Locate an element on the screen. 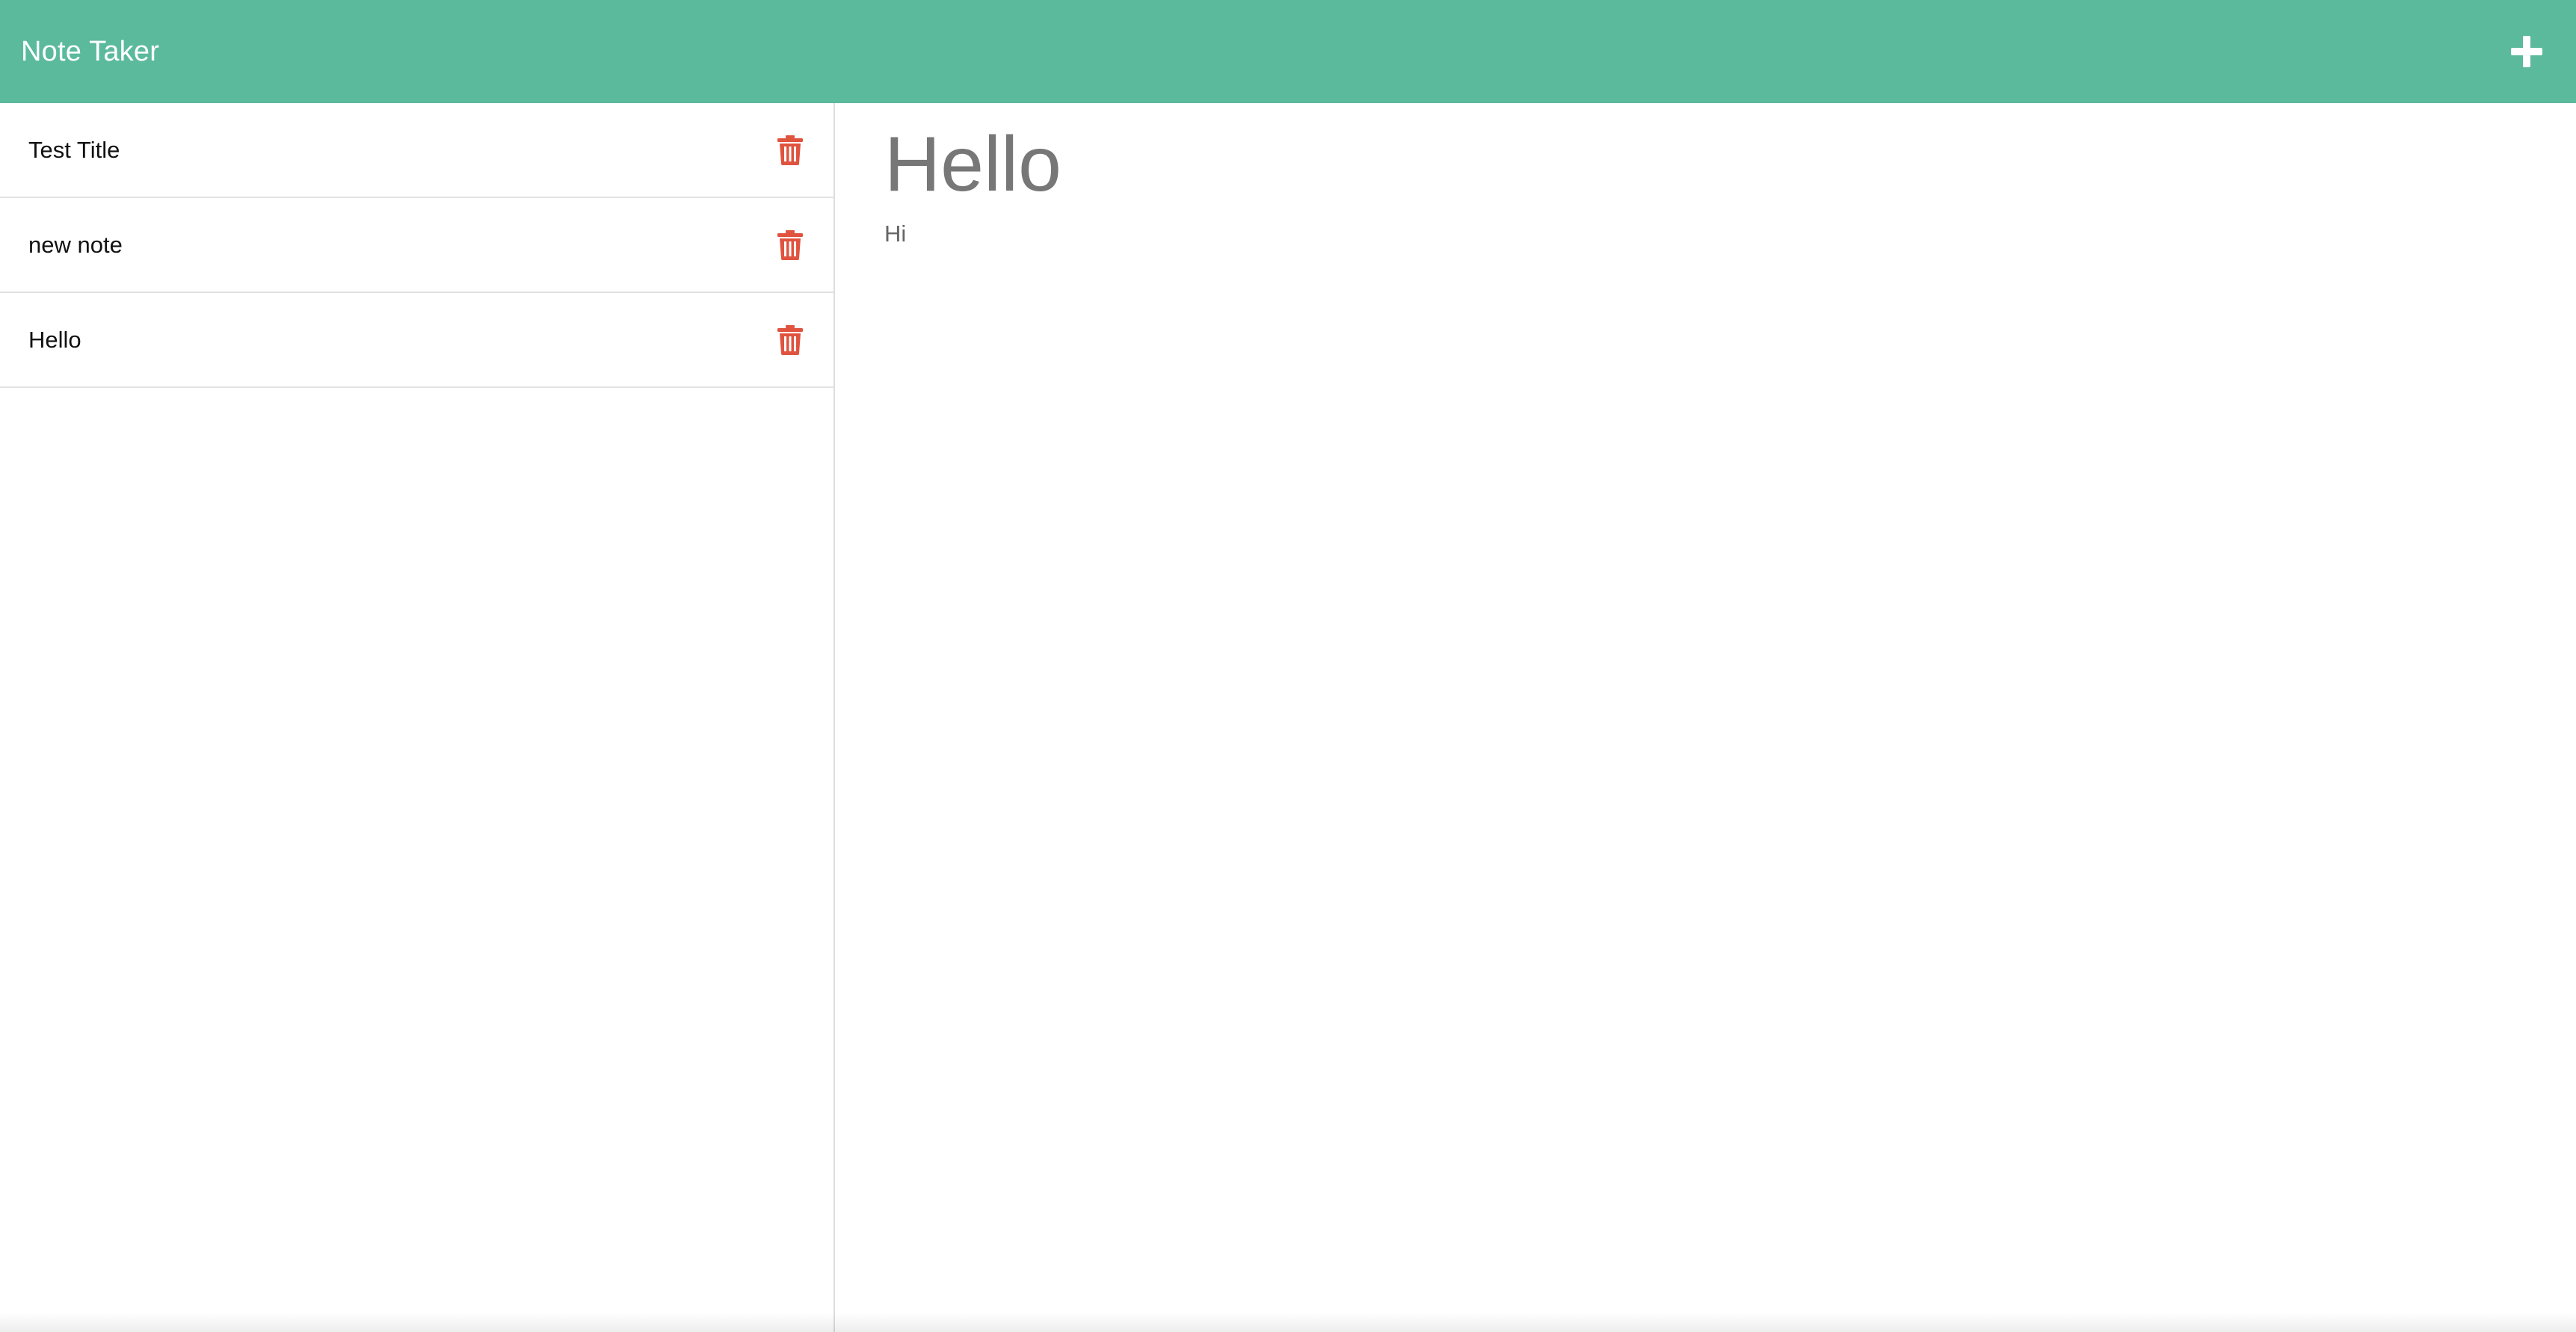  navbar: Note Taker is located at coordinates (1288, 52).